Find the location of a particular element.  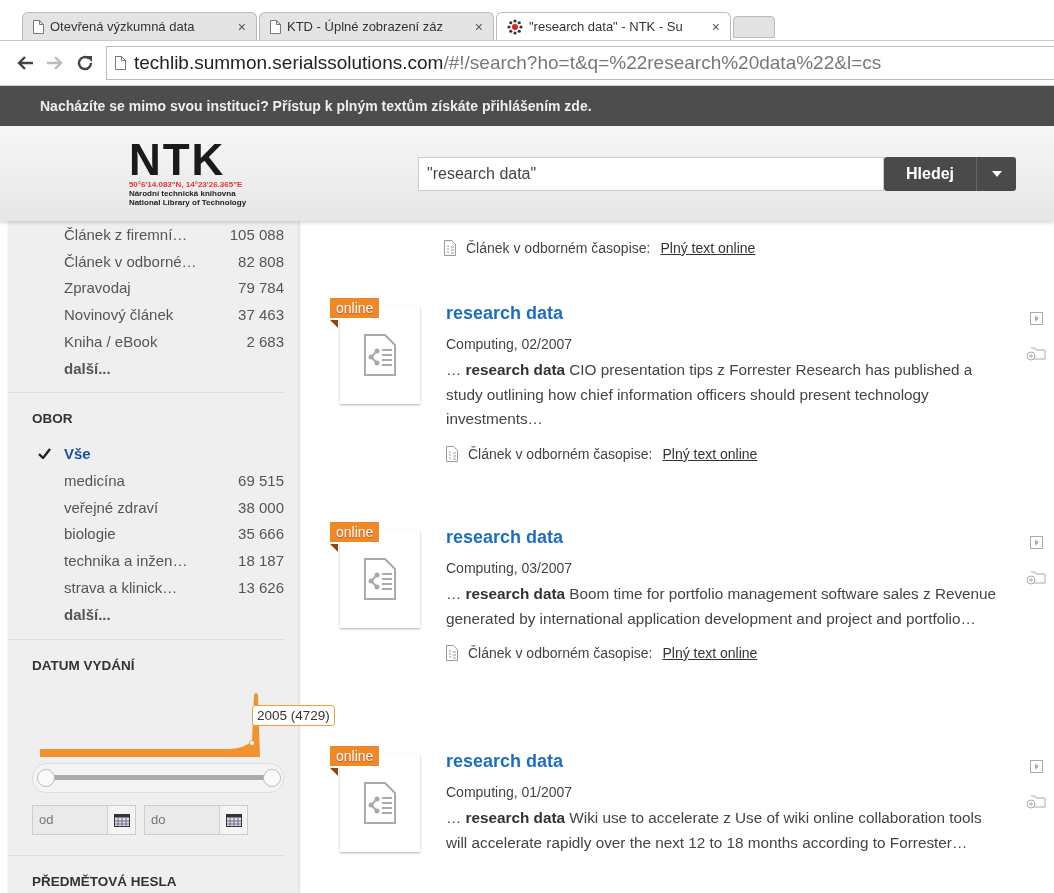

search-options-button is located at coordinates (996, 173).